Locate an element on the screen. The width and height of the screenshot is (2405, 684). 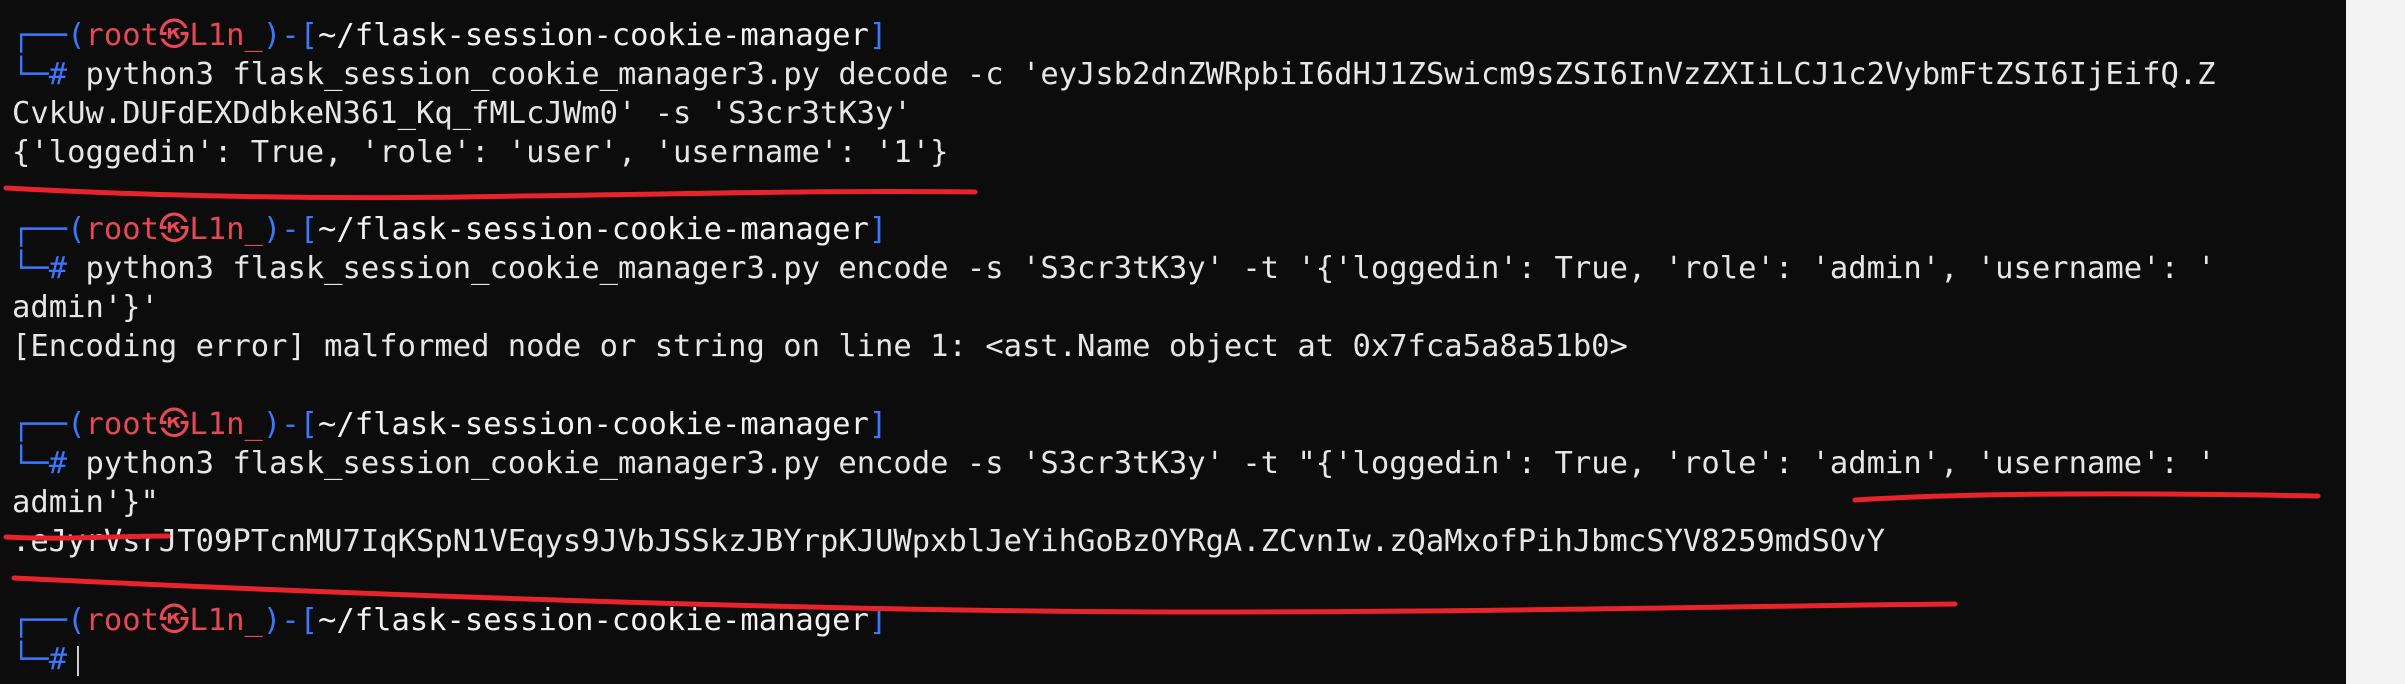
text-cursor is located at coordinates (78, 660).